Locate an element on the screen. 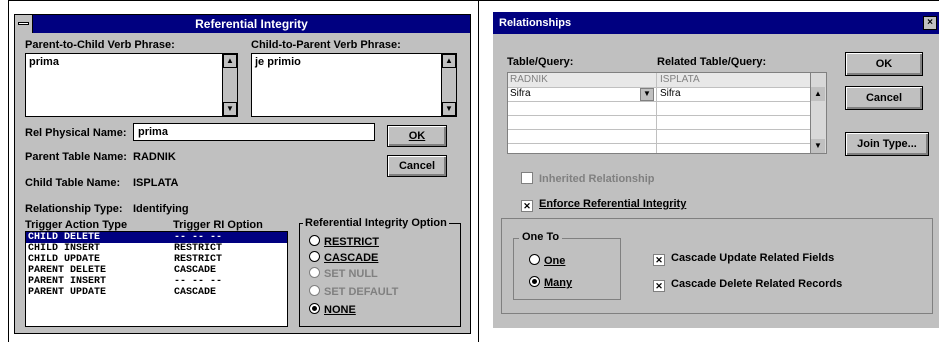 Image resolution: width=939 pixels, height=342 pixels. trigger-ri-header: Trigger RI Option is located at coordinates (218, 225).